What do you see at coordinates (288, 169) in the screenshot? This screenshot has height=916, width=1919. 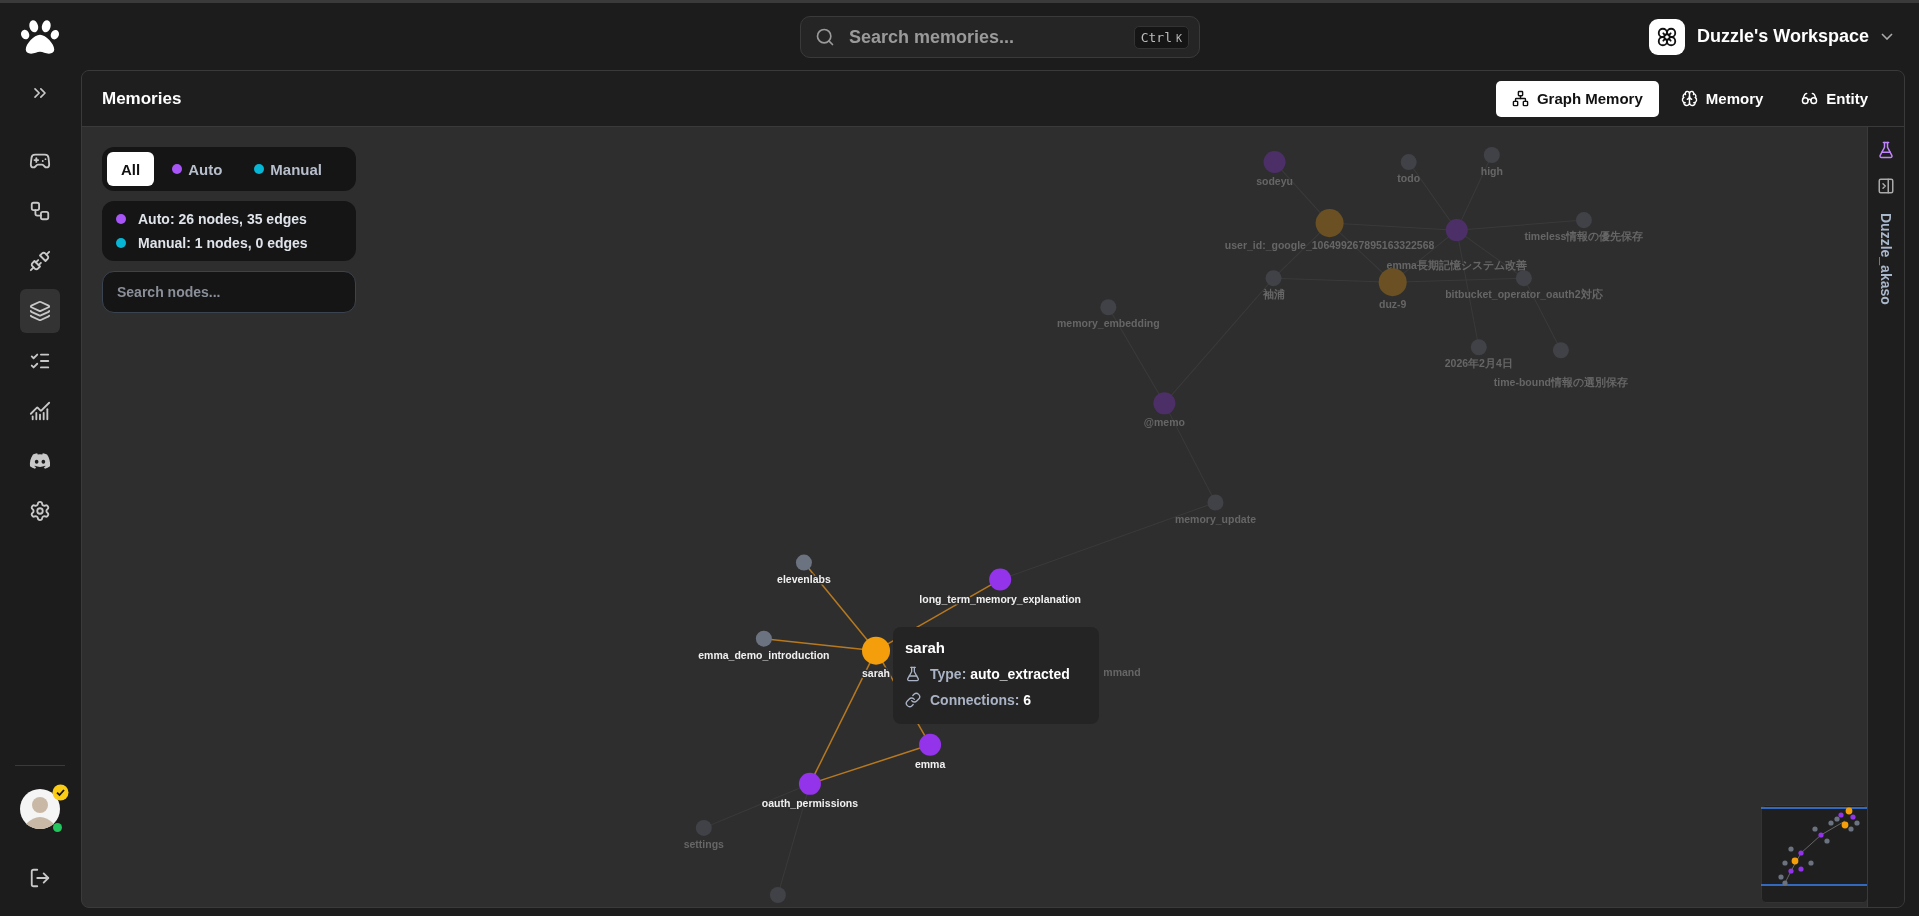 I see `filter-tab: Manual` at bounding box center [288, 169].